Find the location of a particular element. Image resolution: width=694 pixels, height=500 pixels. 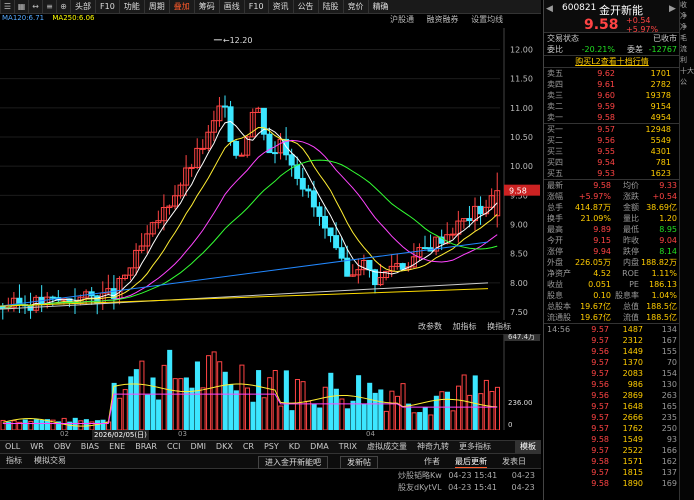

toolbar-item: 周期 is located at coordinates (156, 6).